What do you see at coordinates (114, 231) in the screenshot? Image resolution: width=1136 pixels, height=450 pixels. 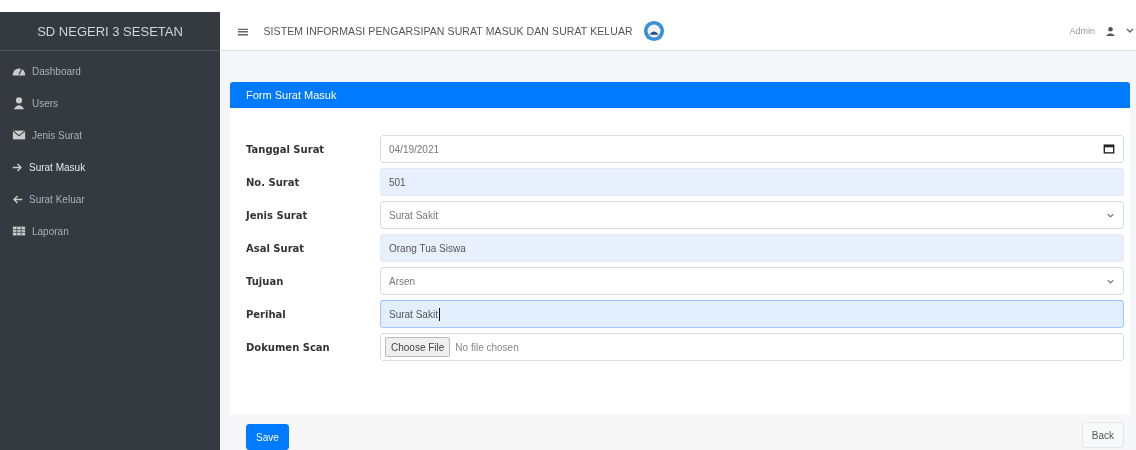 I see `sidebar-item: Laporan` at bounding box center [114, 231].